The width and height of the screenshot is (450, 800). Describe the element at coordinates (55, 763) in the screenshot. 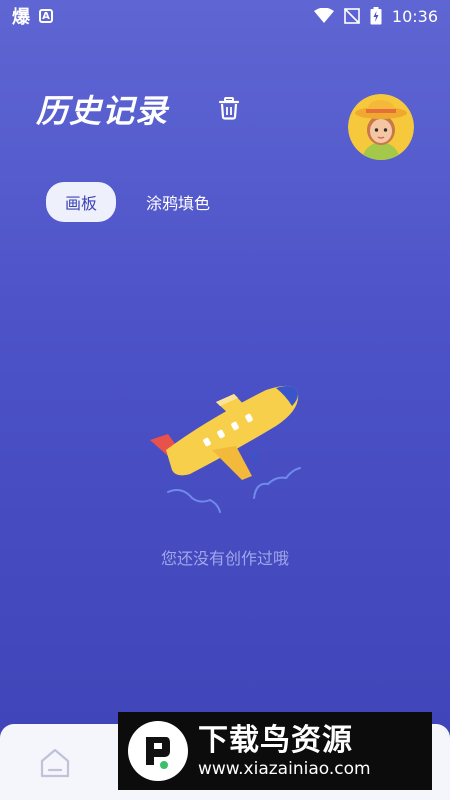

I see `home-icon` at that location.